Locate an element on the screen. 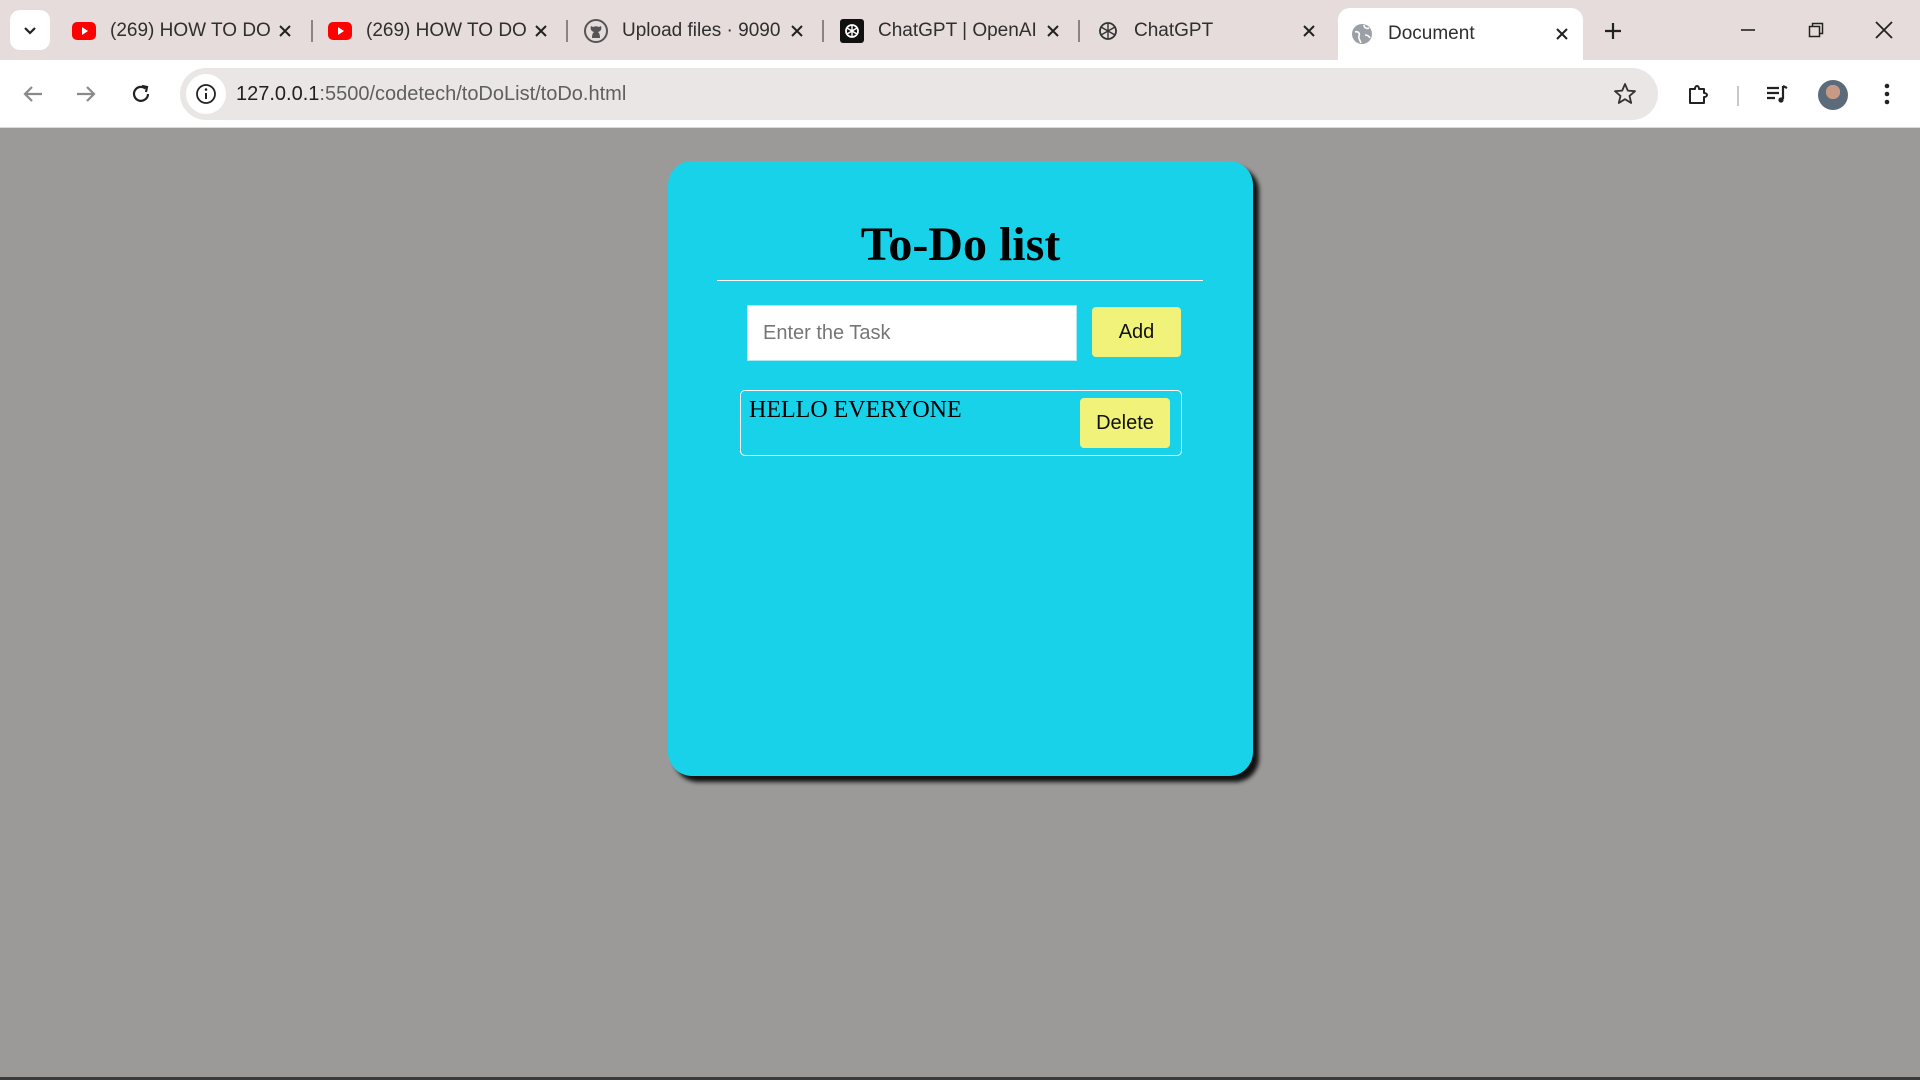  tab-github: Upload files · 9090 is located at coordinates (695, 31).